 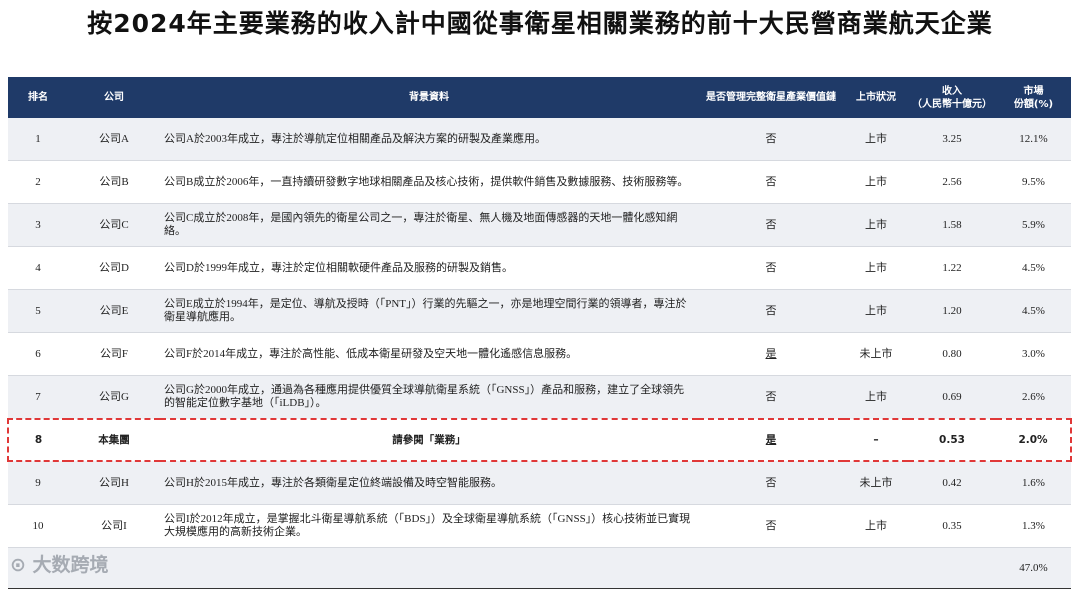 What do you see at coordinates (952, 311) in the screenshot?
I see `cell-revenue: 1.20` at bounding box center [952, 311].